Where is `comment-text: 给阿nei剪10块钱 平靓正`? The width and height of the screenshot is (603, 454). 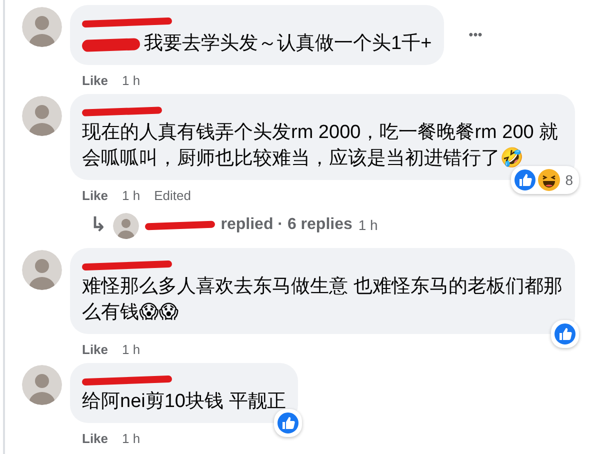 comment-text: 给阿nei剪10块钱 平靓正 is located at coordinates (184, 402).